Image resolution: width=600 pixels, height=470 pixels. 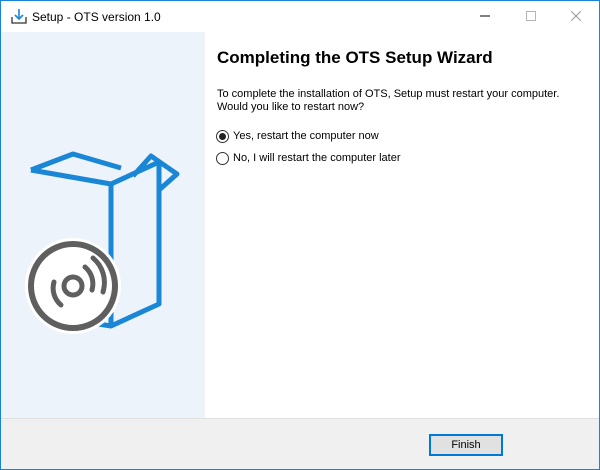 I want to click on restart-now-option: Yes, restart the computer now, so click(x=297, y=136).